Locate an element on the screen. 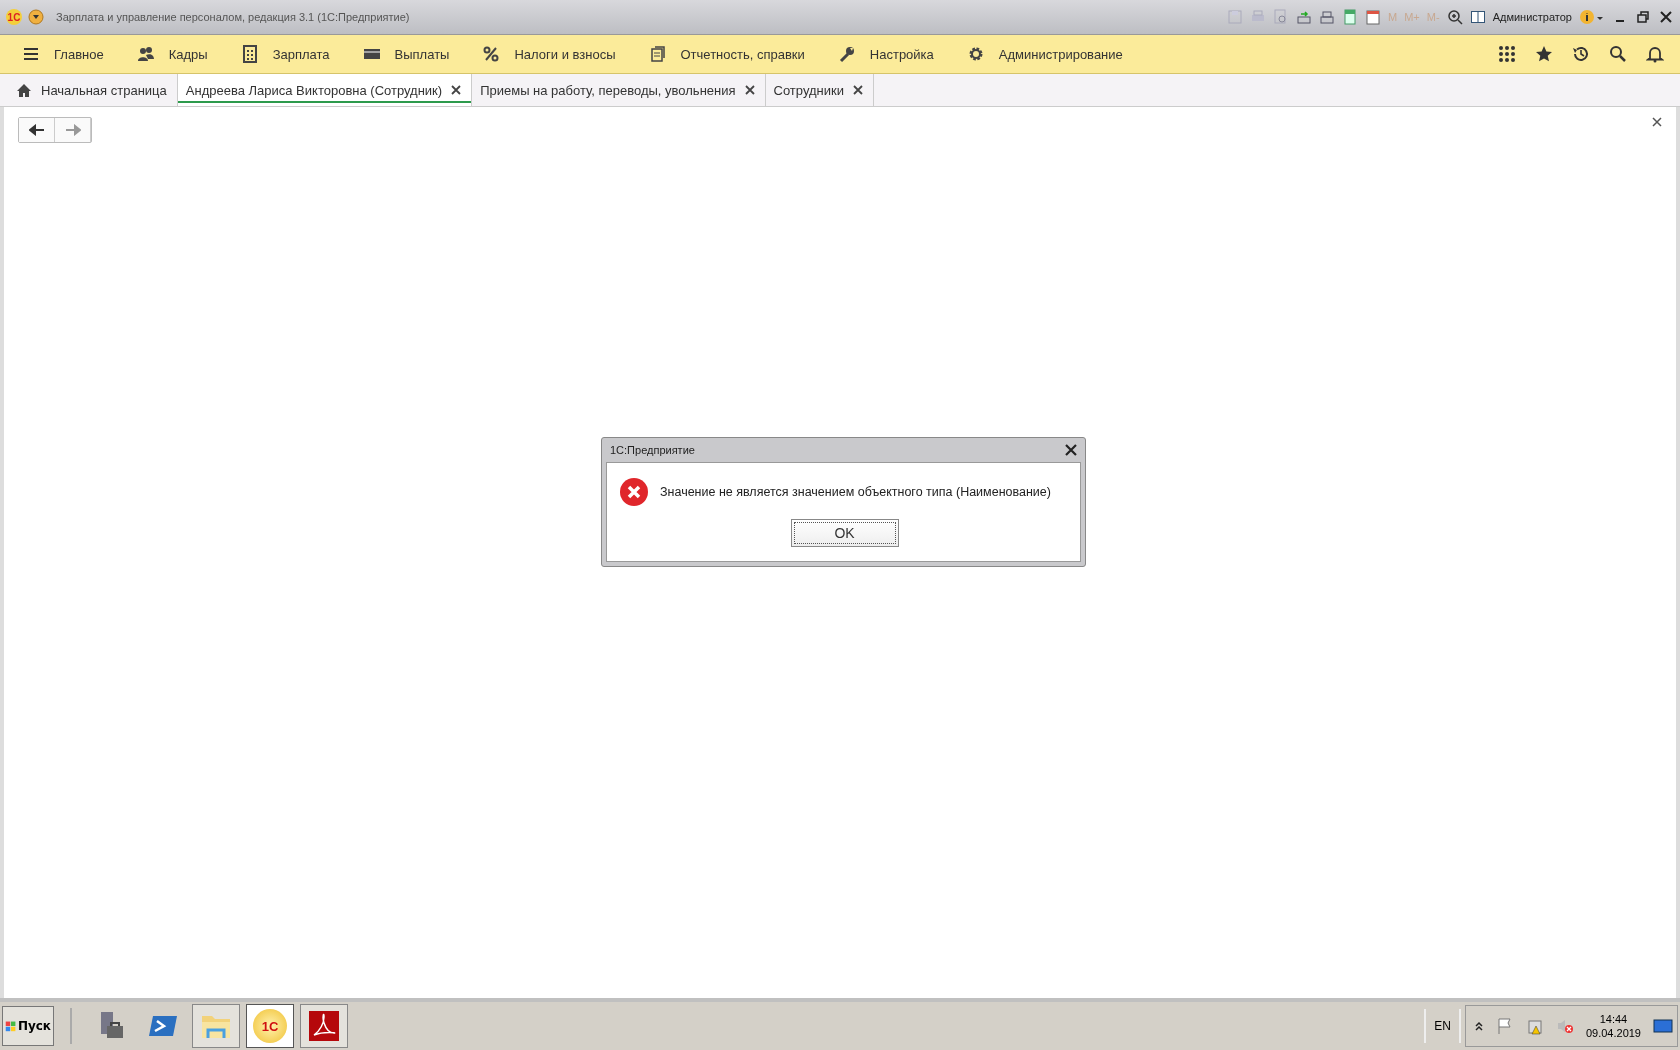 The width and height of the screenshot is (1680, 1050). section-item: Главное is located at coordinates (69, 54).